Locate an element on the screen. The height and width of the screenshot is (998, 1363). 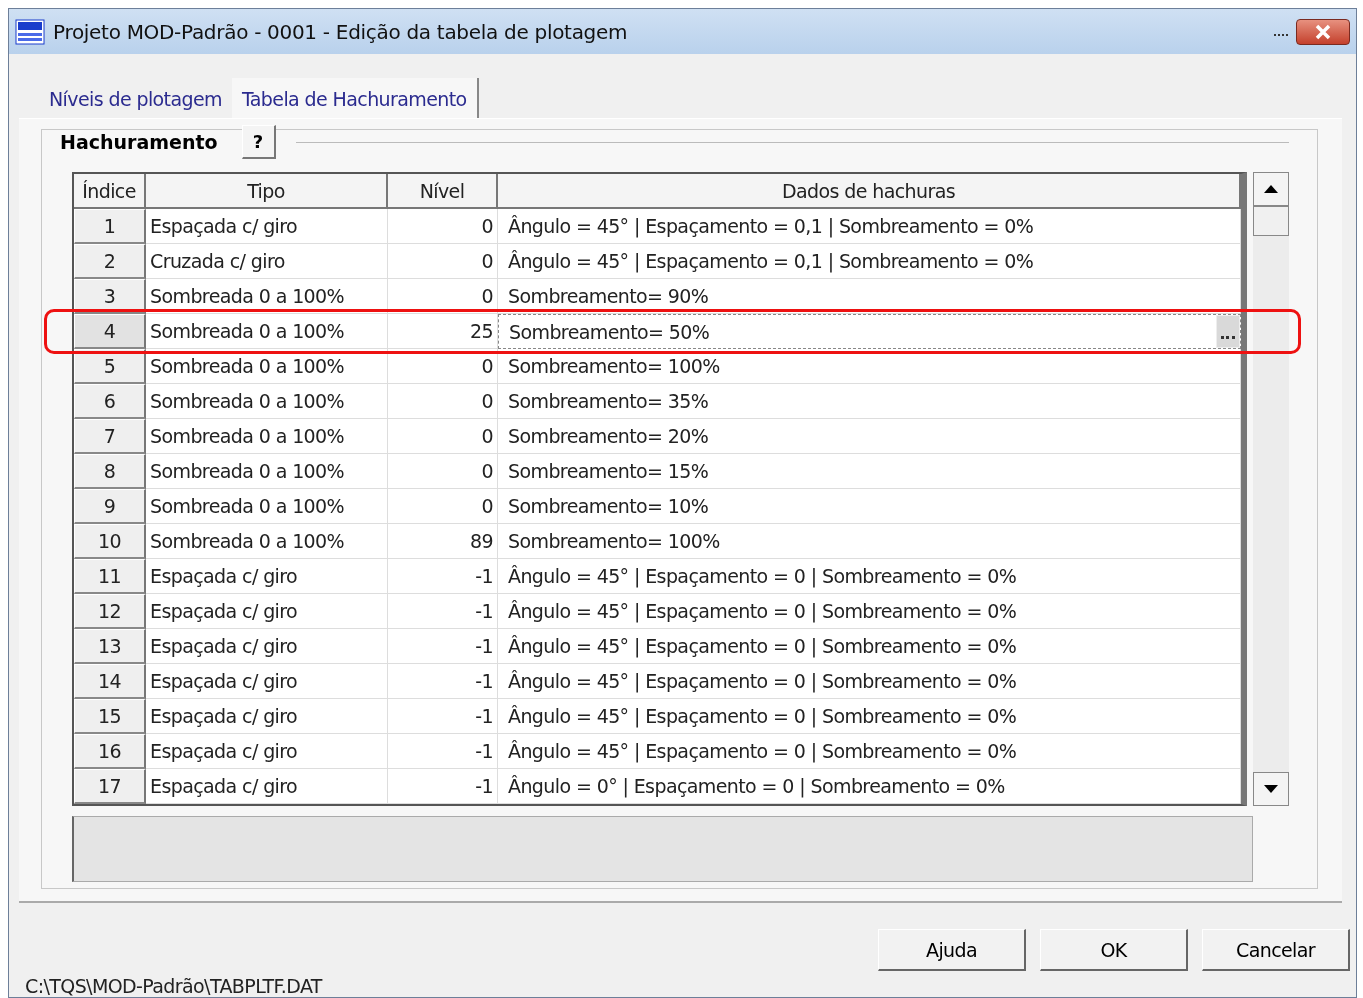
row-header: 17 is located at coordinates (110, 786).